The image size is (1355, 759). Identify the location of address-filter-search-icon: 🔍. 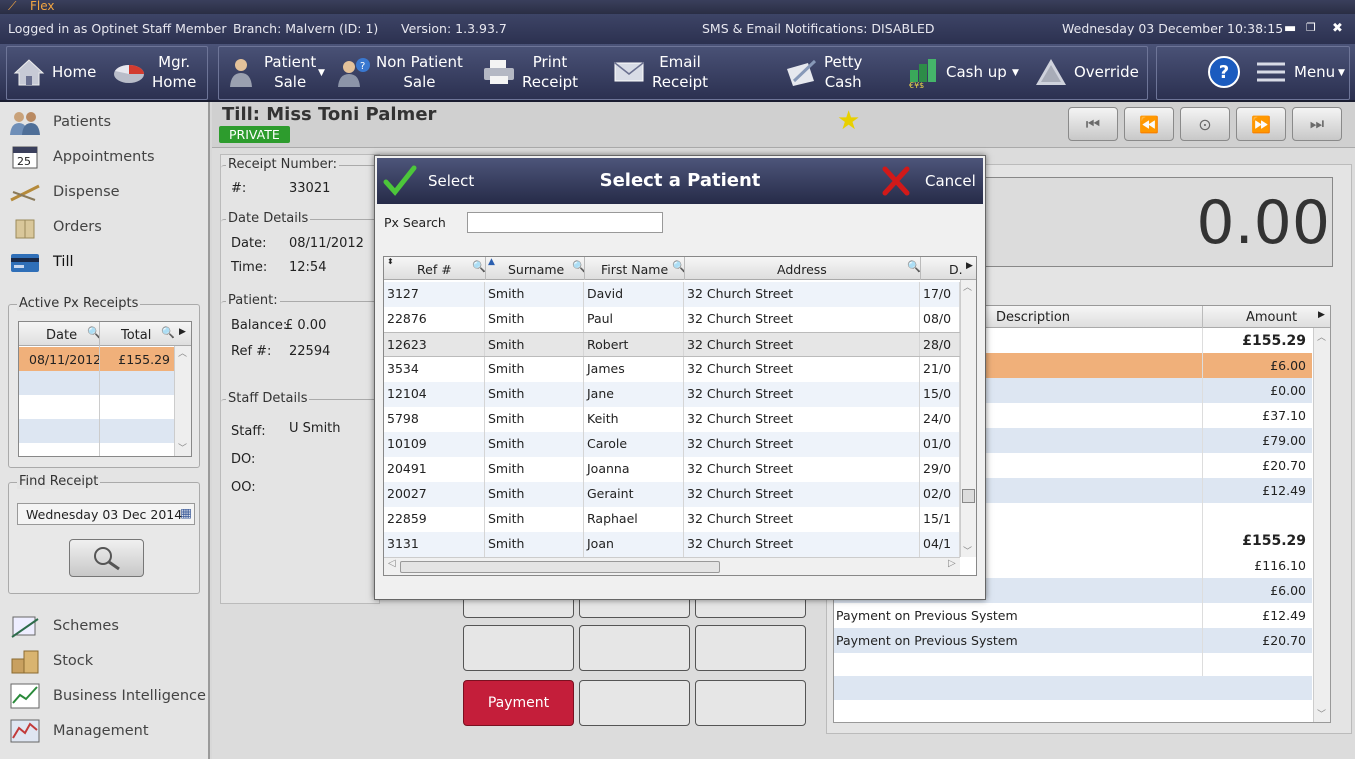
(914, 266).